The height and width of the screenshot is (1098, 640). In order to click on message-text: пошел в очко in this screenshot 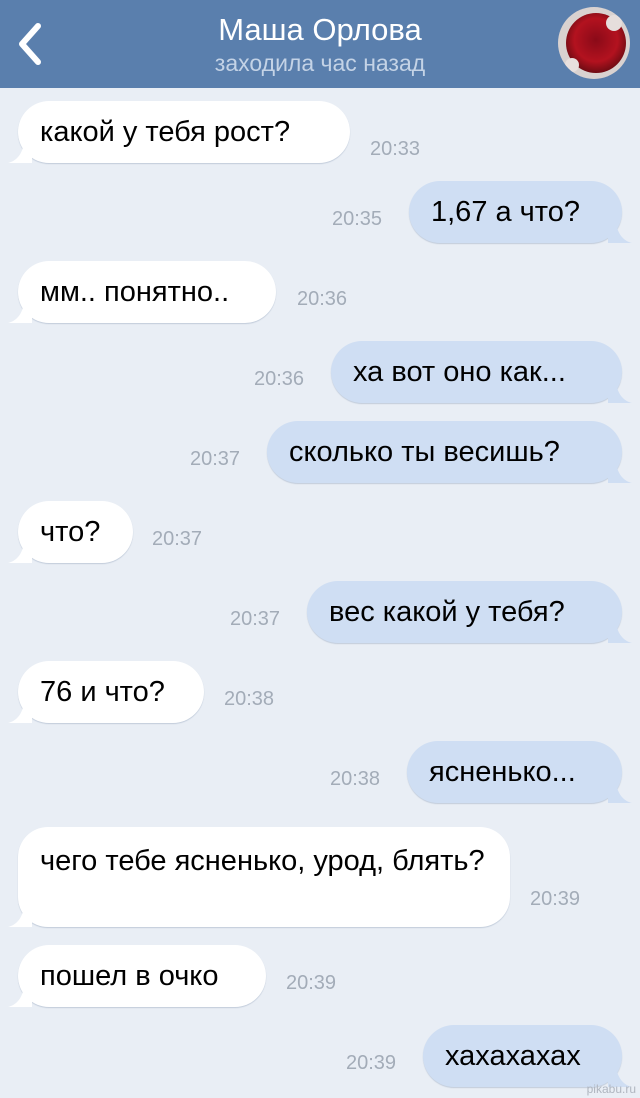, I will do `click(129, 976)`.